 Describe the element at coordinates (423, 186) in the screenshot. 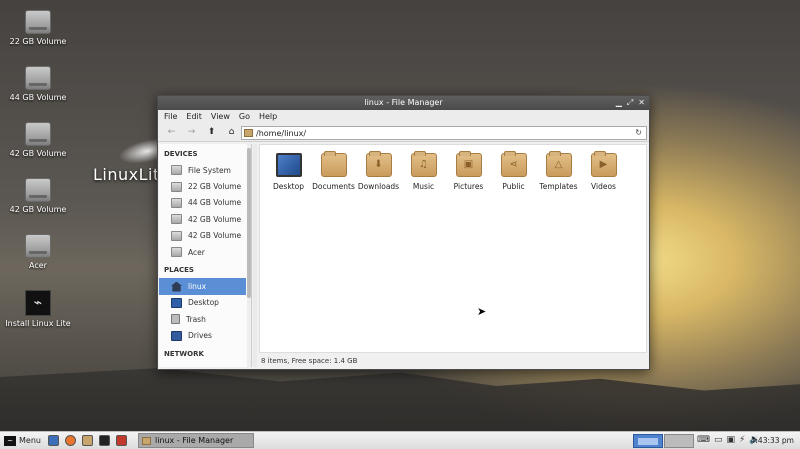

I see `file-item-label: Music` at that location.